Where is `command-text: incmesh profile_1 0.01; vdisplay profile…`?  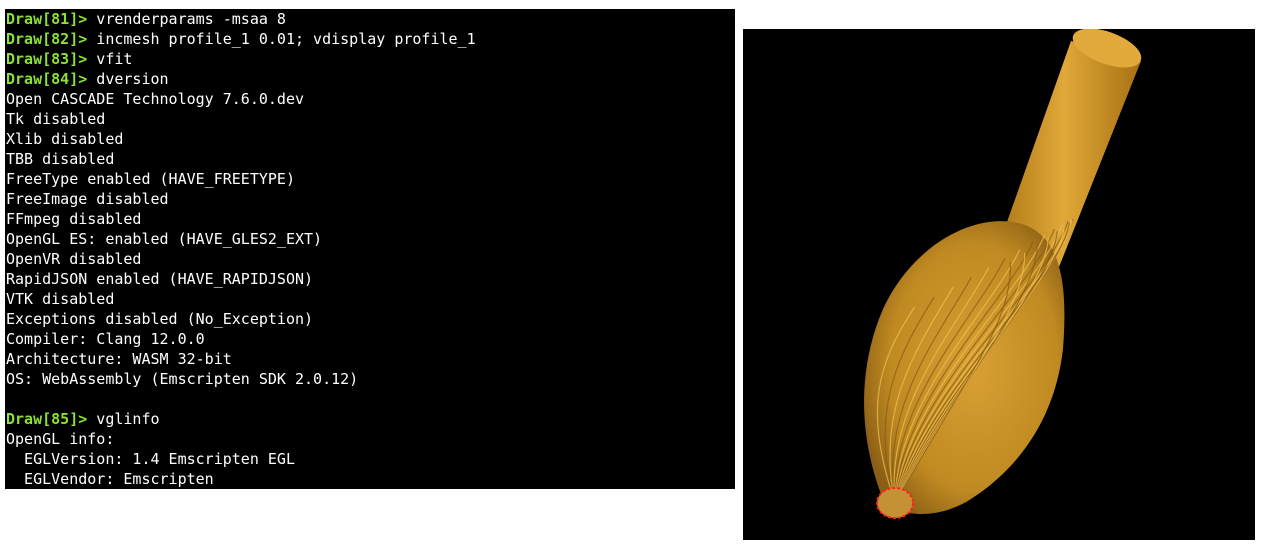 command-text: incmesh profile_1 0.01; vdisplay profile… is located at coordinates (281, 39).